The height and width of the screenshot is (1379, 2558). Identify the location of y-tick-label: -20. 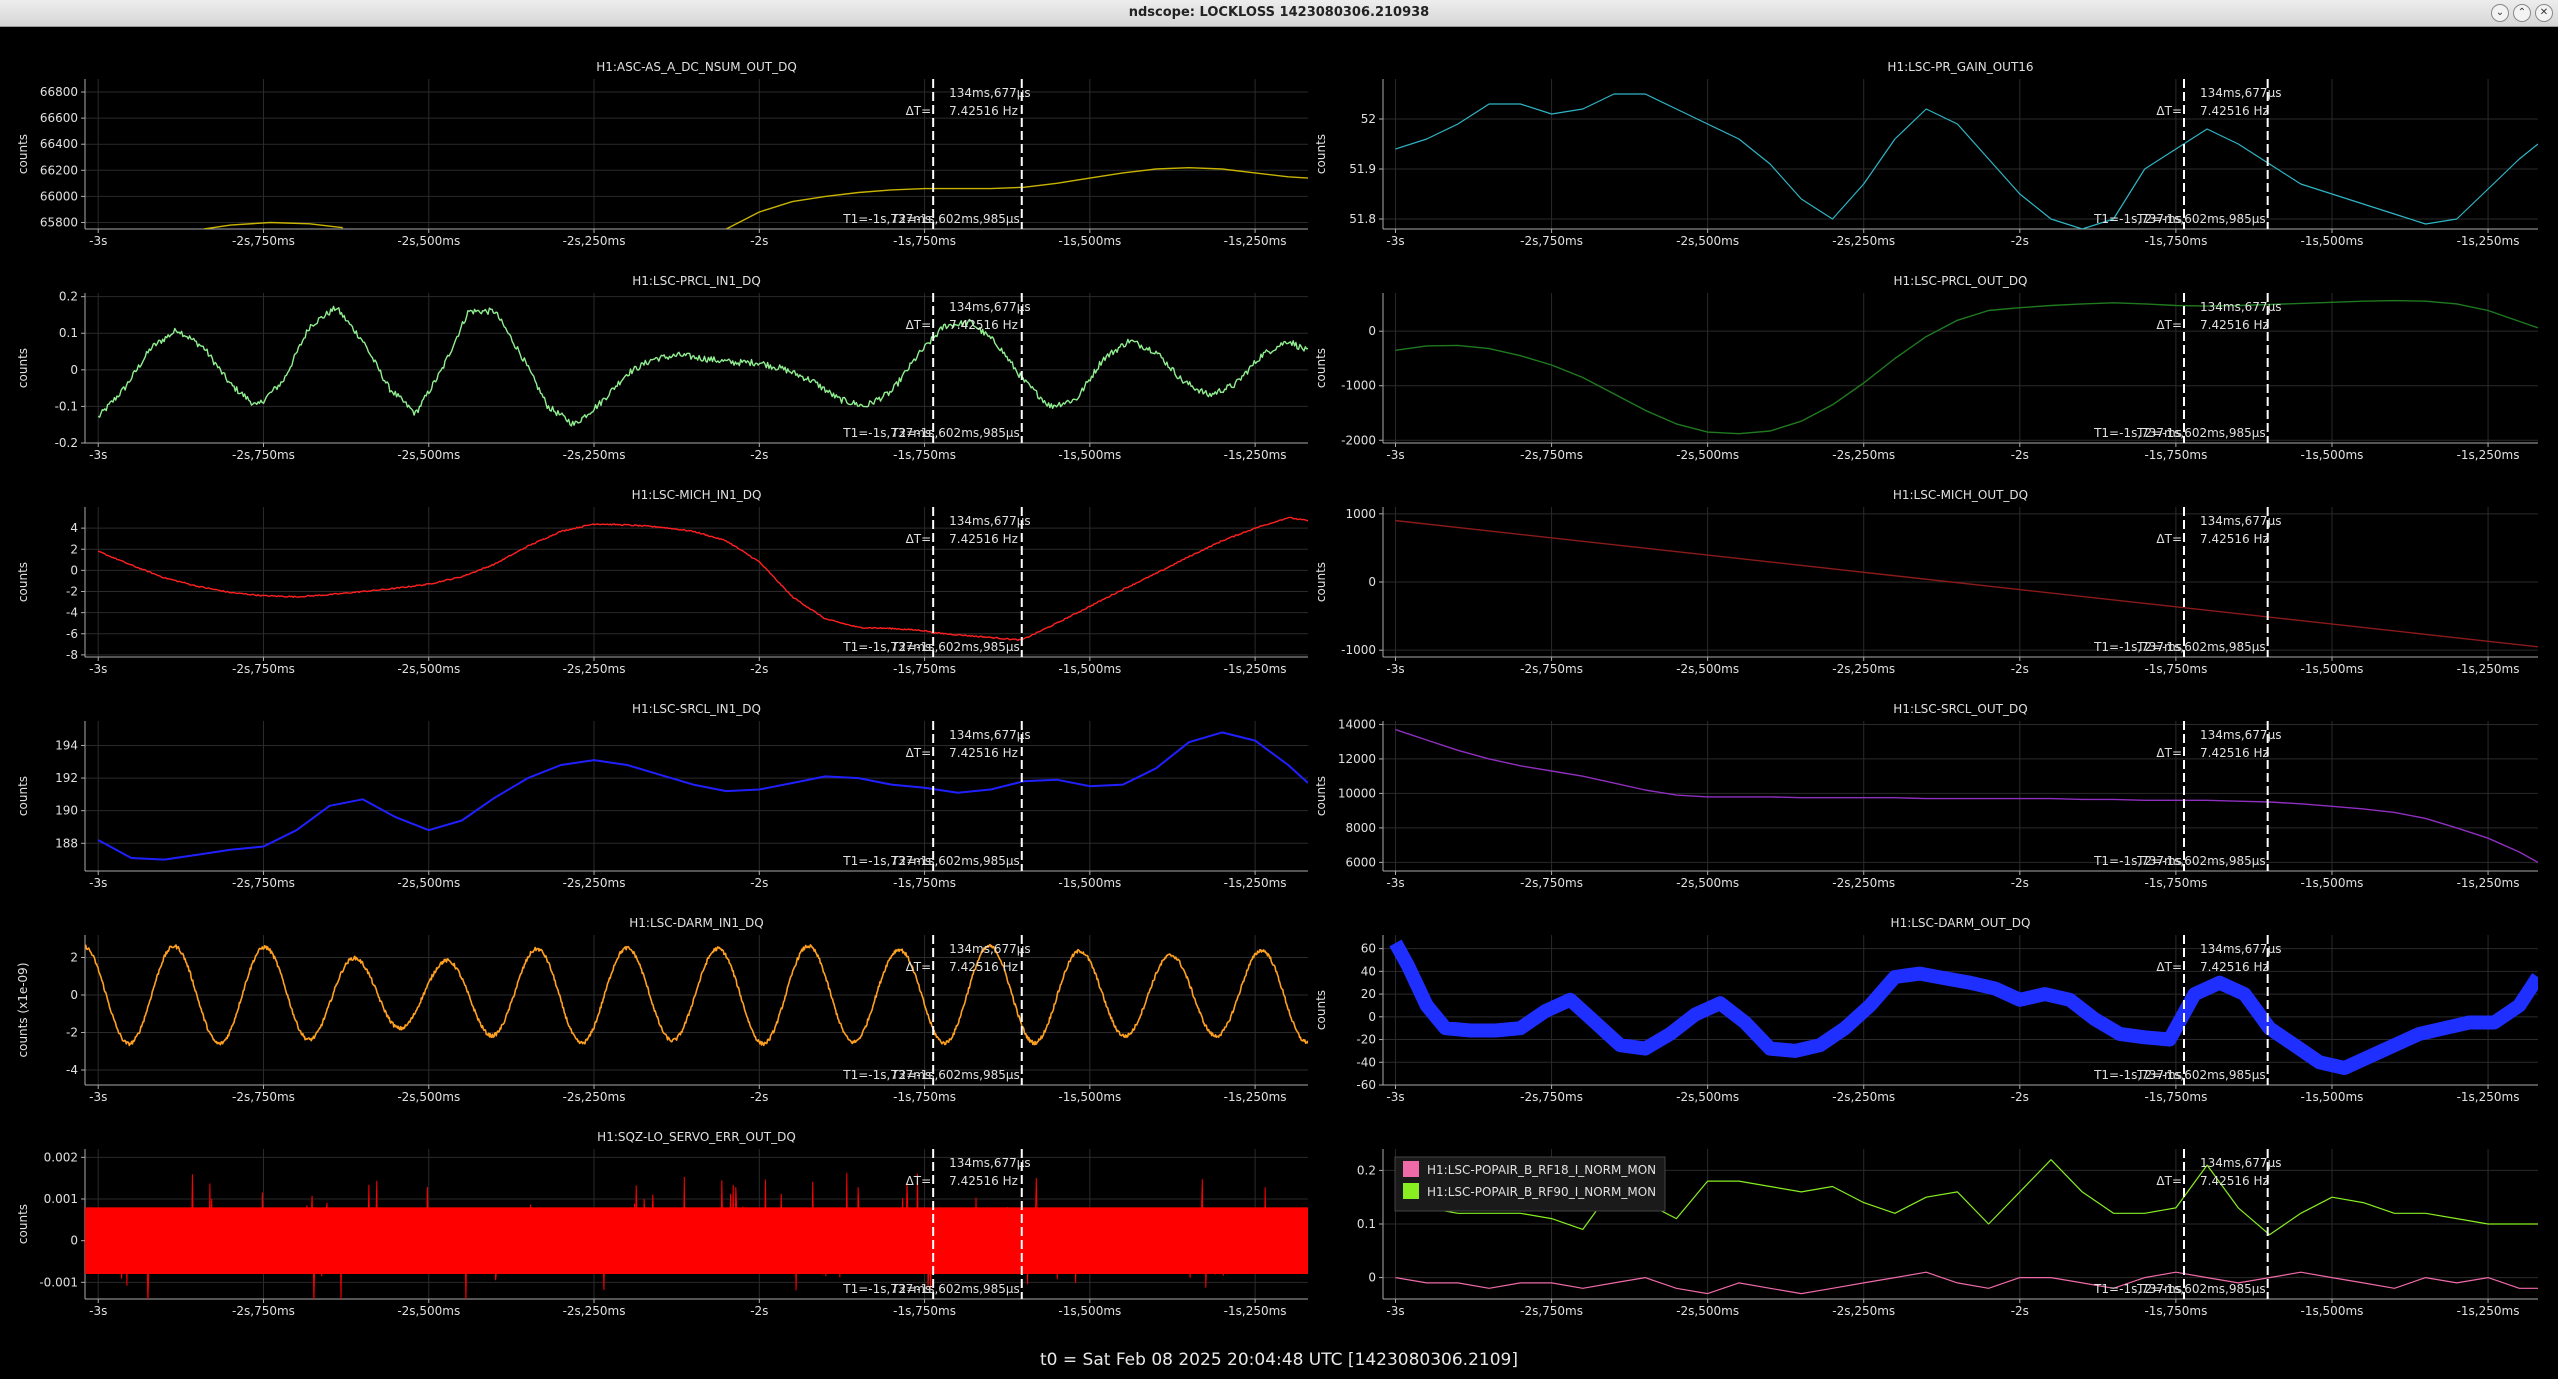
(1366, 1040).